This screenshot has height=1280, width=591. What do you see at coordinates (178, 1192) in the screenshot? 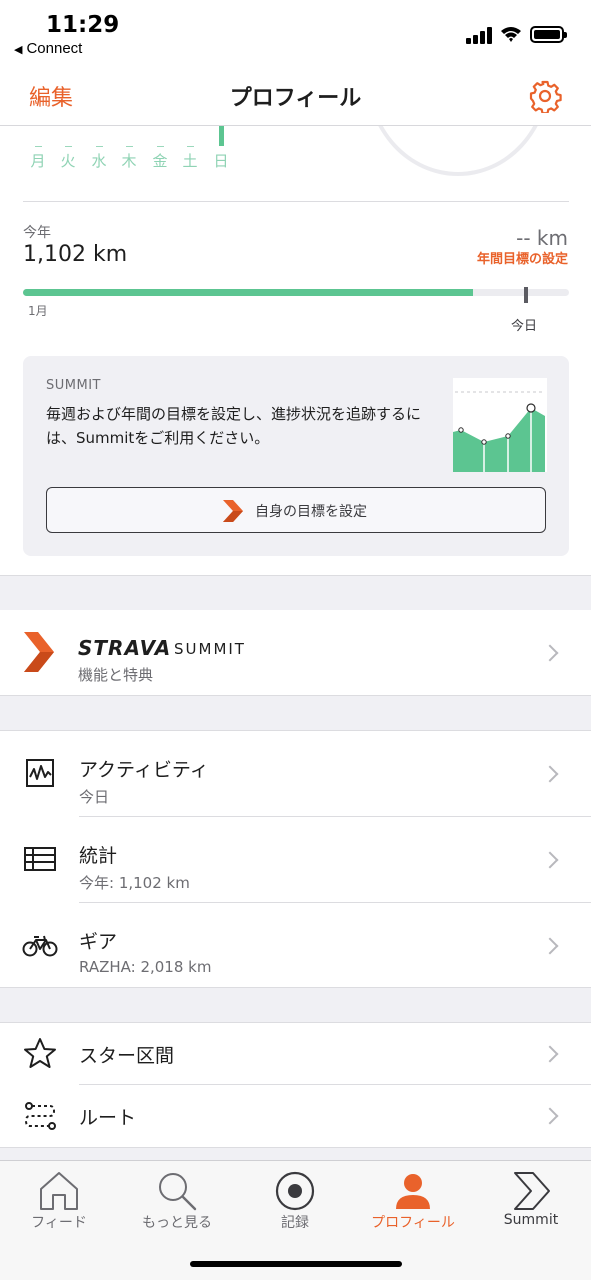
I see `search-icon` at bounding box center [178, 1192].